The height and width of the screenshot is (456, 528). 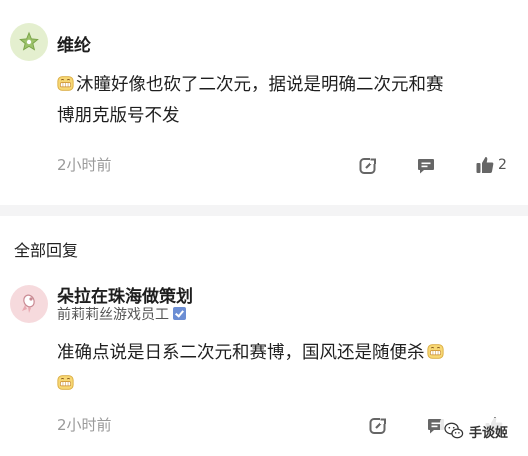 I want to click on like-count: 2, so click(x=502, y=165).